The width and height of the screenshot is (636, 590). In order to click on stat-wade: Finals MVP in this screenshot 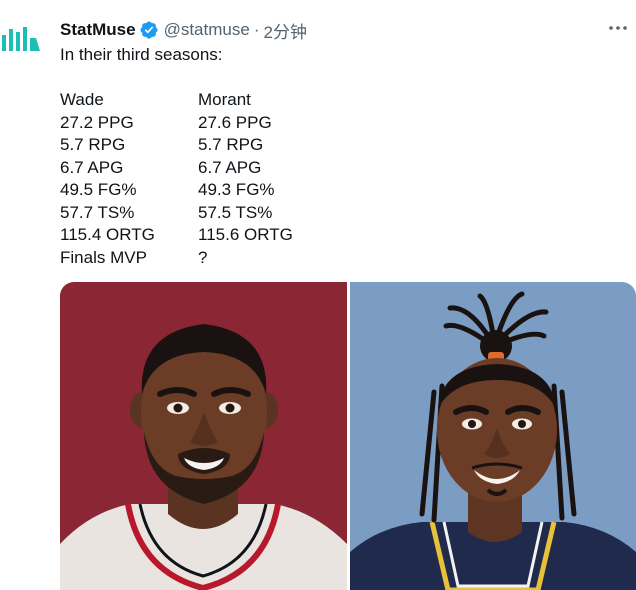, I will do `click(103, 257)`.